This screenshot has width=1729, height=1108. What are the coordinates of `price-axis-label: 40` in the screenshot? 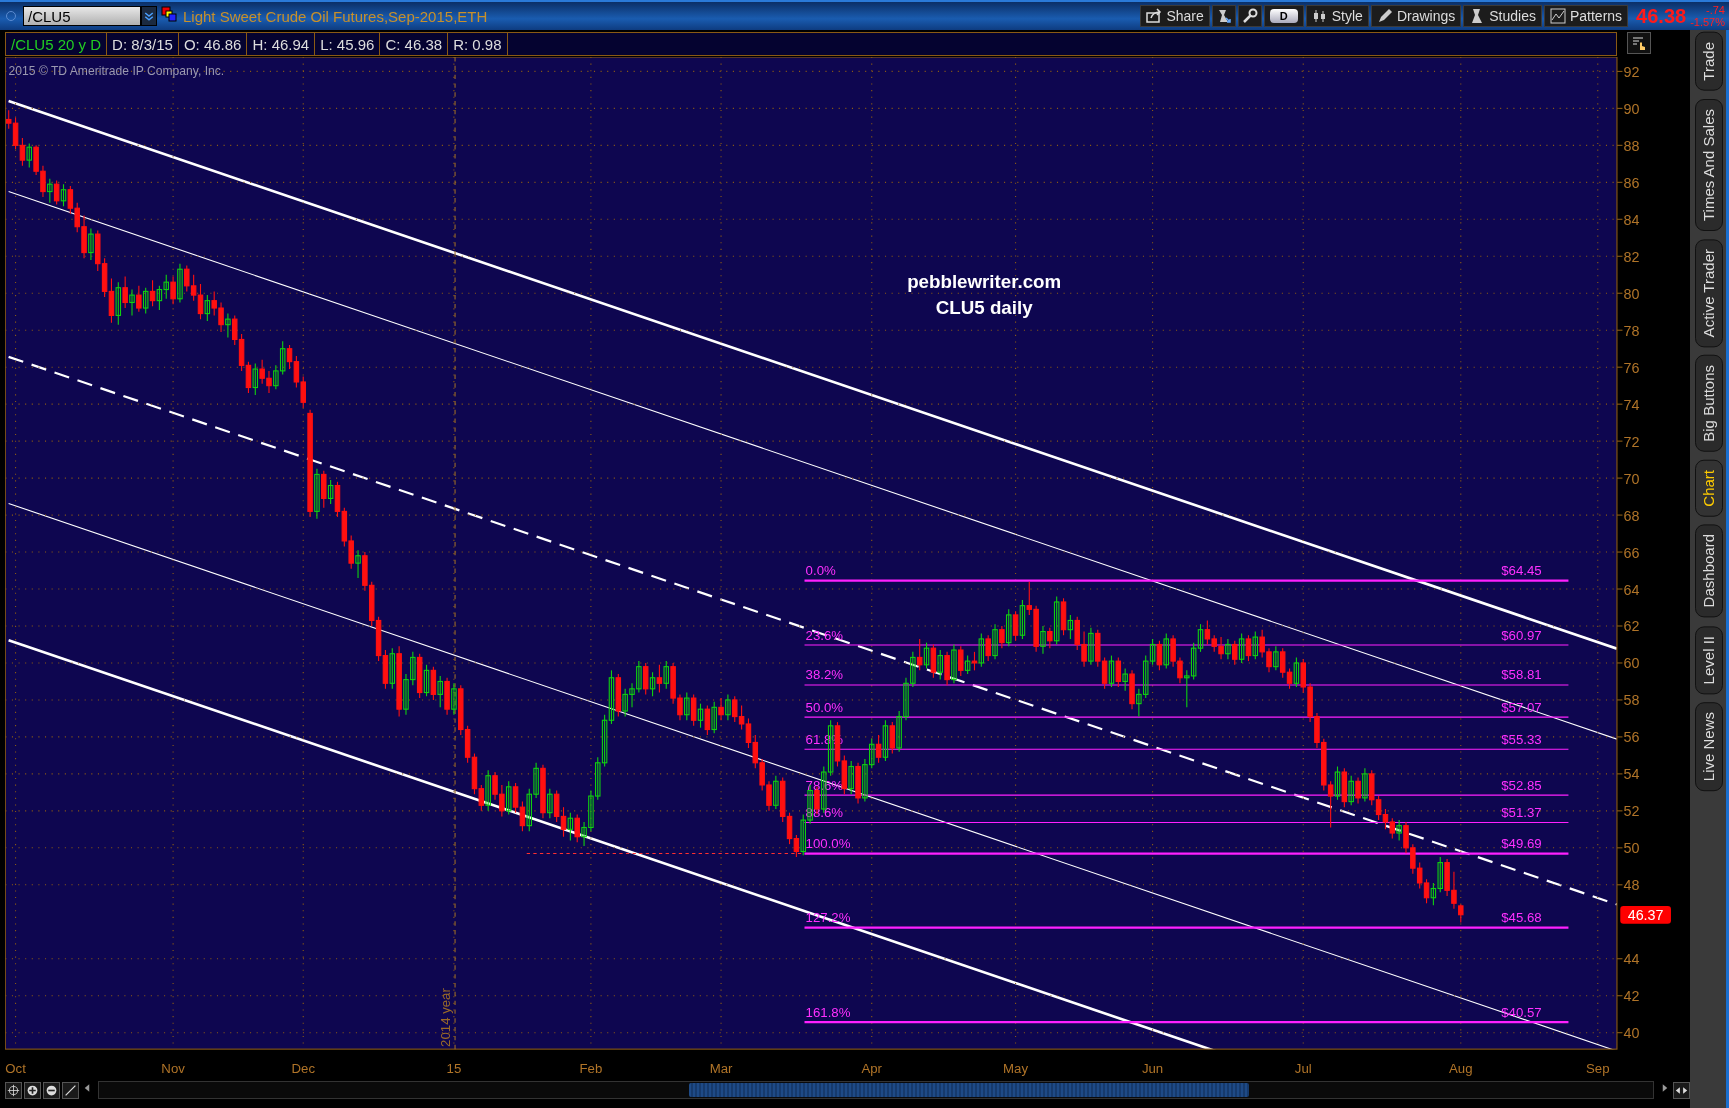 It's located at (1631, 1033).